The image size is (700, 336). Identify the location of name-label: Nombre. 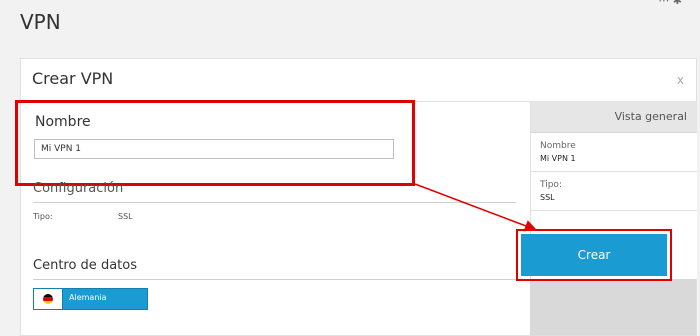
(63, 122).